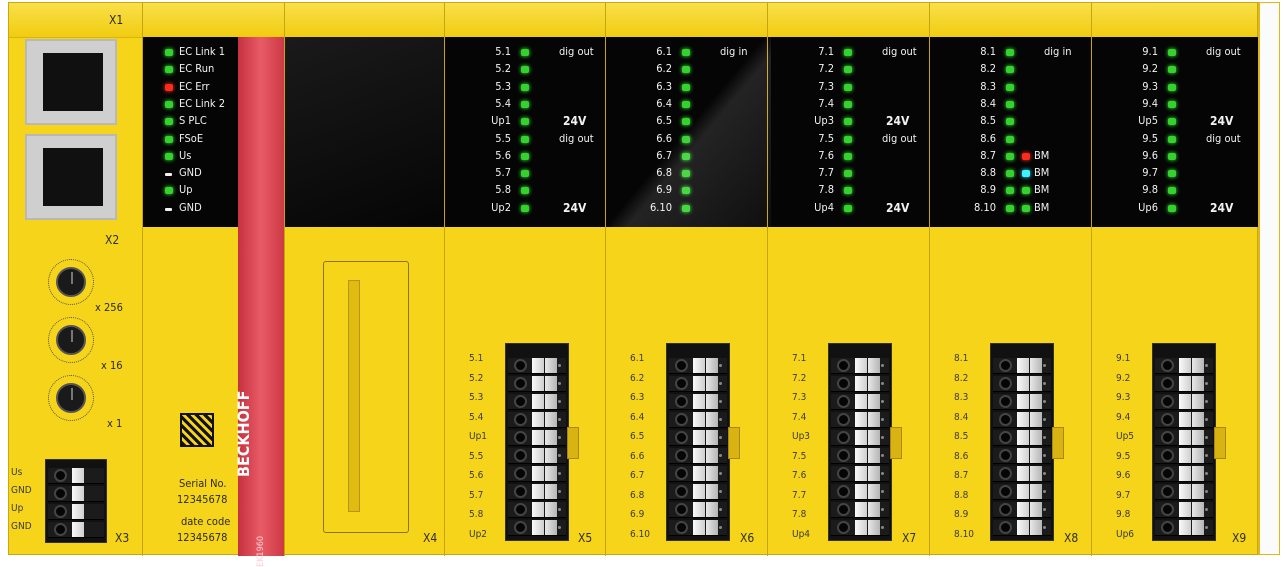 Image resolution: width=1287 pixels, height=567 pixels. What do you see at coordinates (660, 207) in the screenshot?
I see `channel-label: 6.10` at bounding box center [660, 207].